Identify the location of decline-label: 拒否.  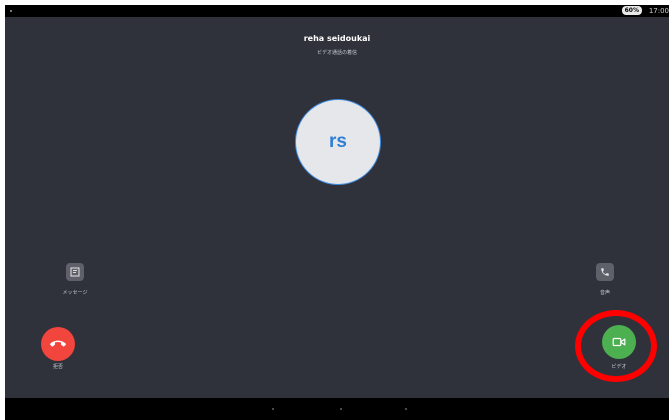
(57, 367).